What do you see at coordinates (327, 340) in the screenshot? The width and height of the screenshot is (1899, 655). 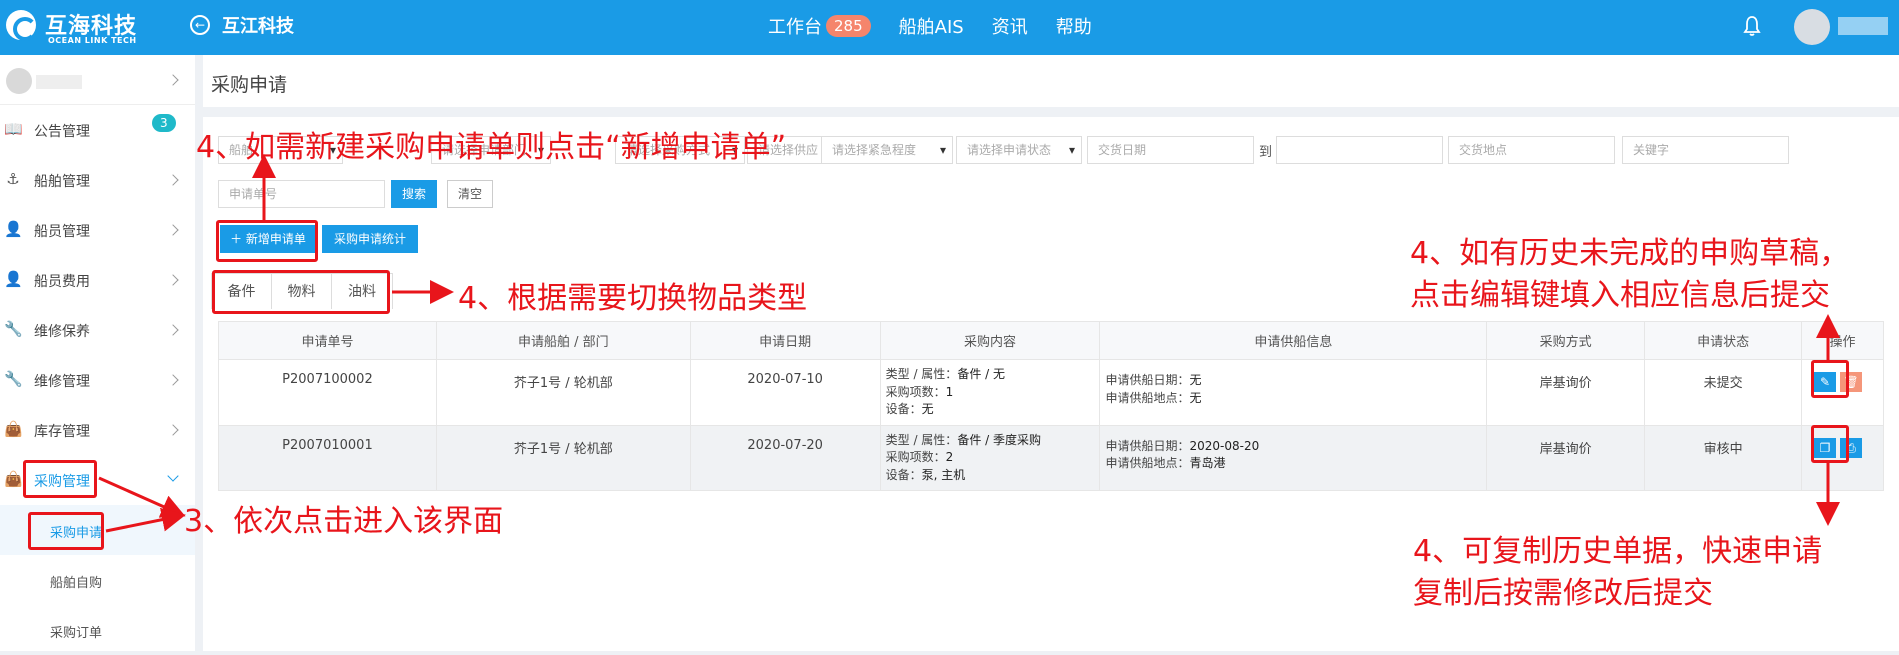 I see `col-header: 申请单号` at bounding box center [327, 340].